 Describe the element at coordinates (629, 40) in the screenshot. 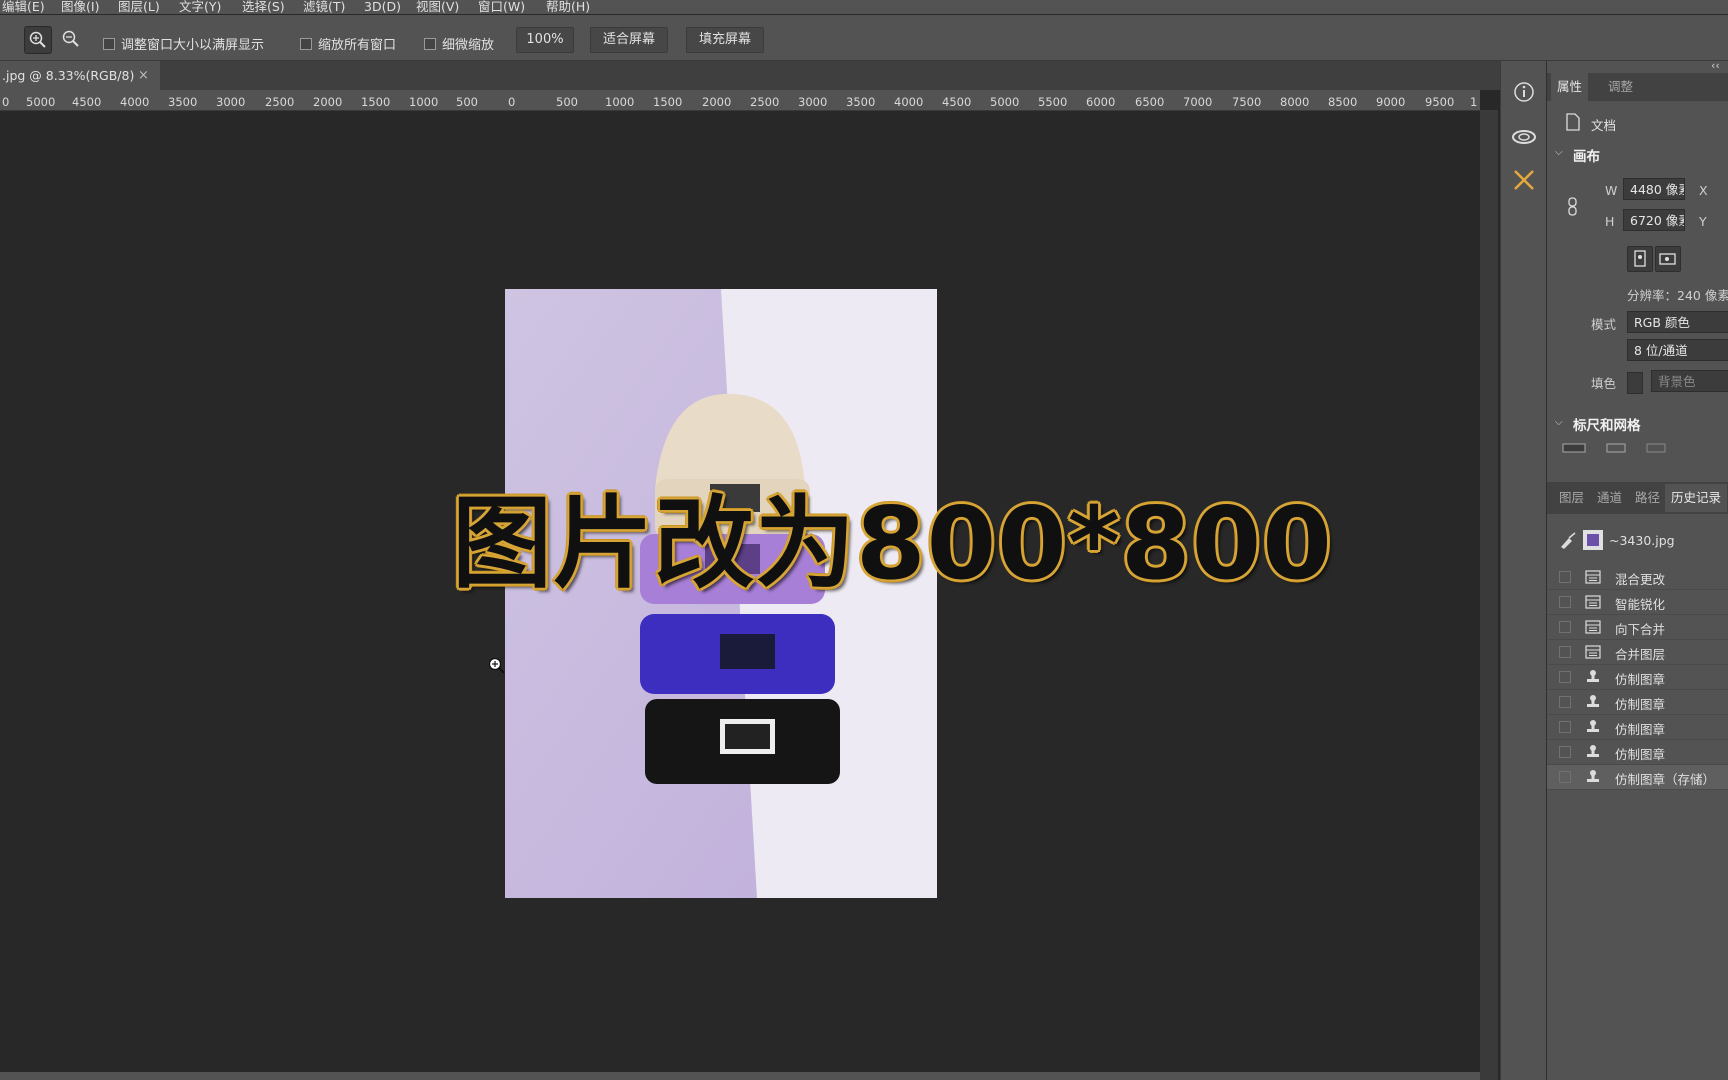

I see `fit-screen-button: 适合屏幕` at that location.